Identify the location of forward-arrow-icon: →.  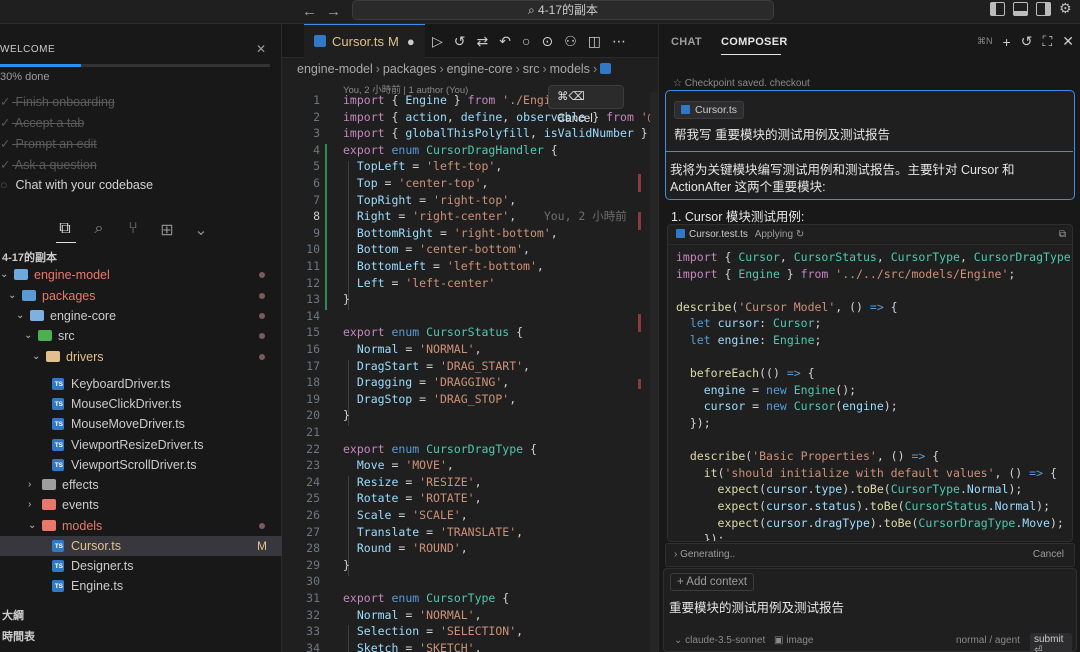
(333, 11).